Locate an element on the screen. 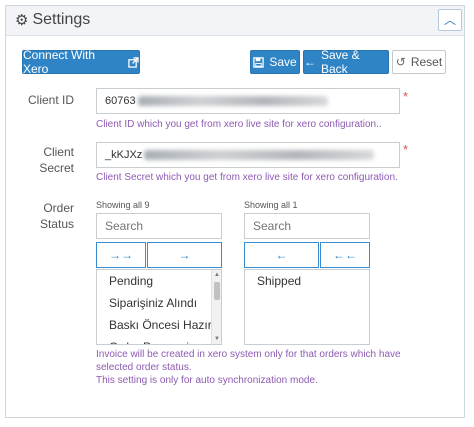 The width and height of the screenshot is (474, 427). list-item: Baskı Öncesi Hazırlık is located at coordinates (159, 325).